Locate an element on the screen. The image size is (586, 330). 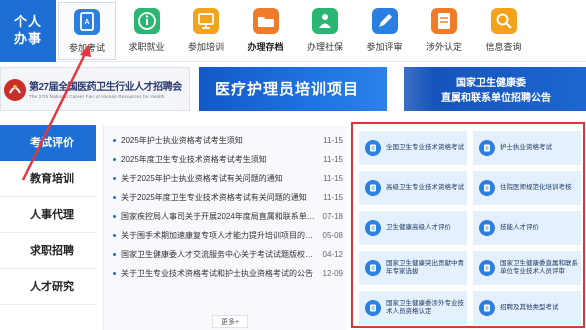
personal-services-tab: 个人 办事 is located at coordinates (28, 31).